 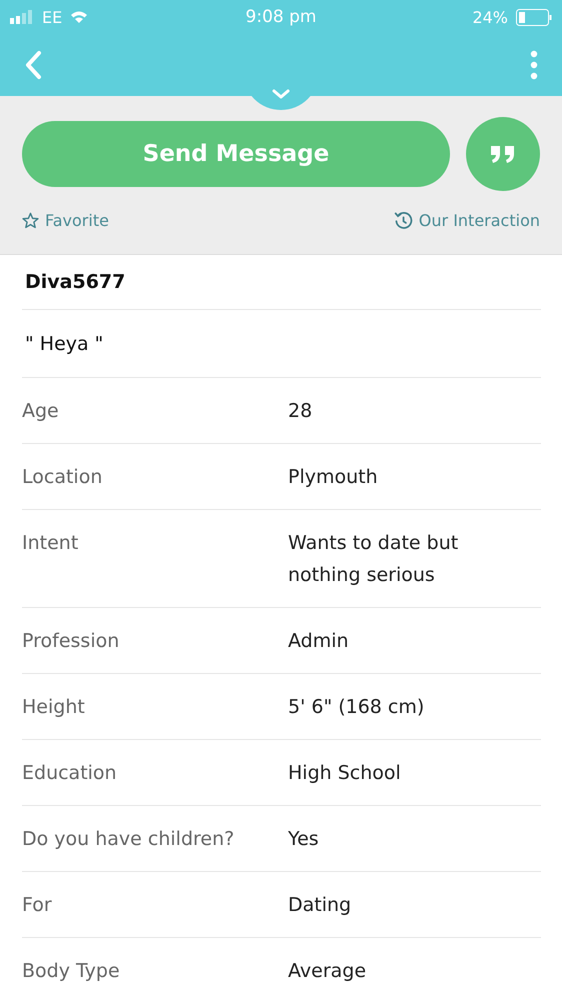 What do you see at coordinates (70, 773) in the screenshot?
I see `field-label: Education` at bounding box center [70, 773].